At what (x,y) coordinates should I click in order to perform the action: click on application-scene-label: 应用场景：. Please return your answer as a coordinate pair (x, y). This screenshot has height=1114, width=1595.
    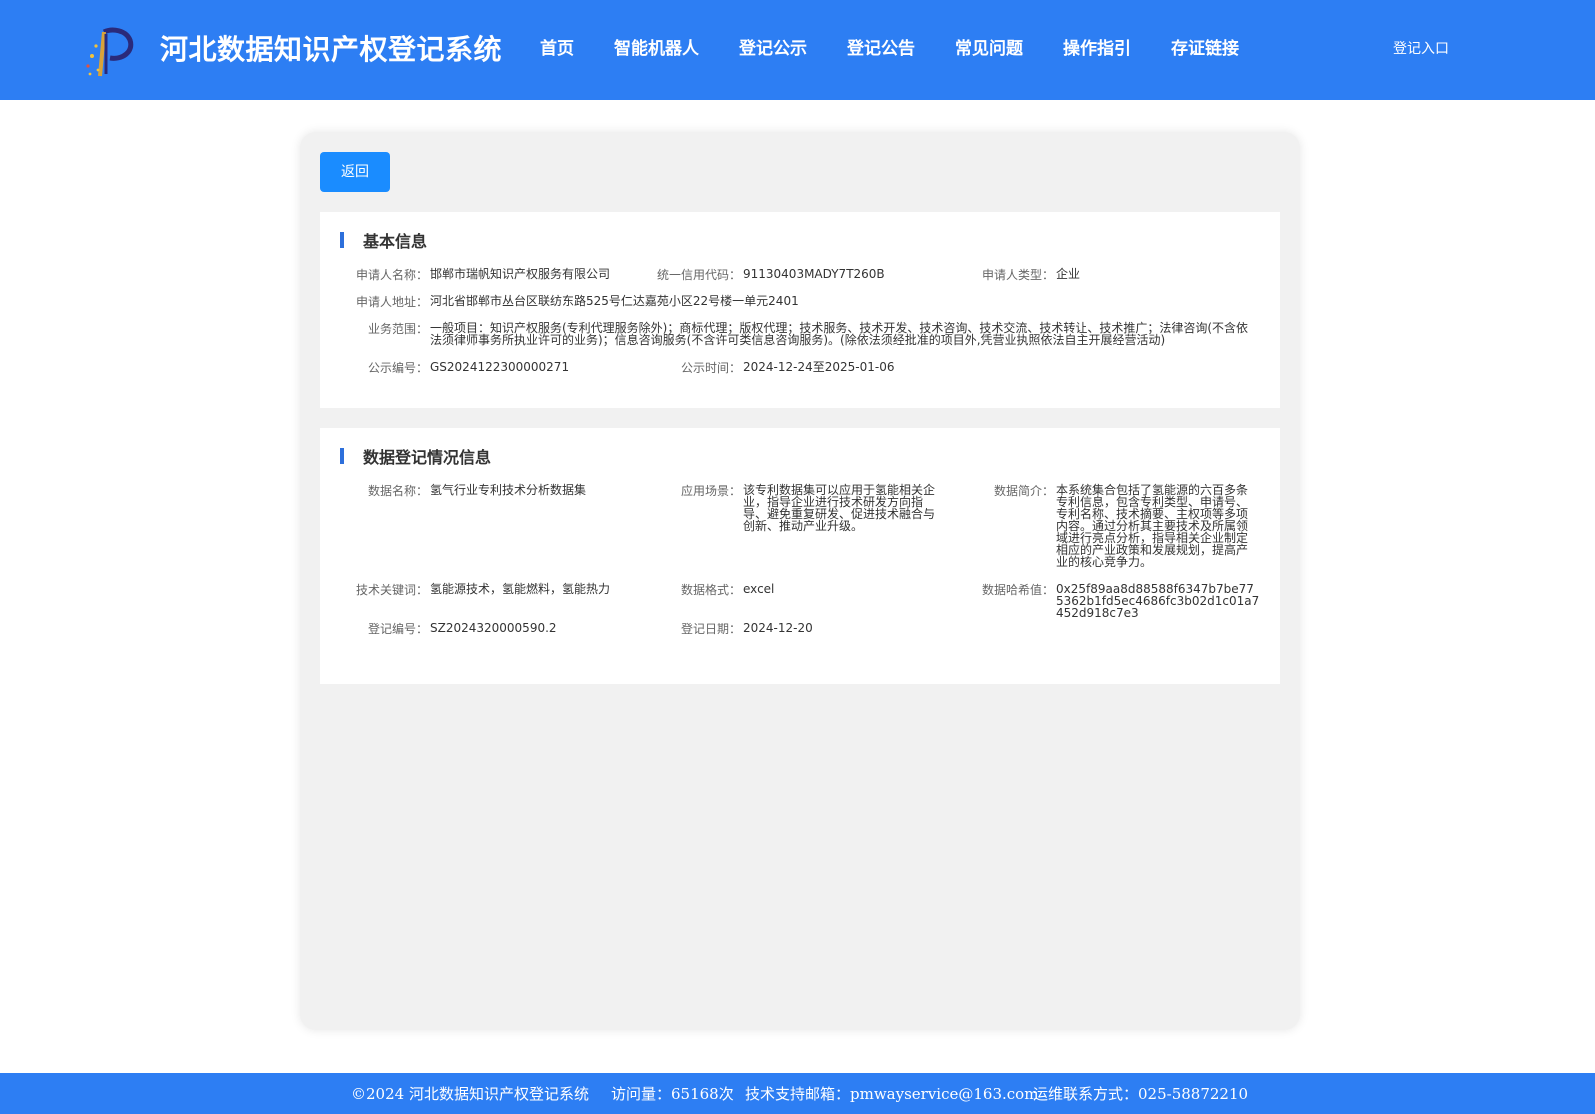
    Looking at the image, I should click on (710, 491).